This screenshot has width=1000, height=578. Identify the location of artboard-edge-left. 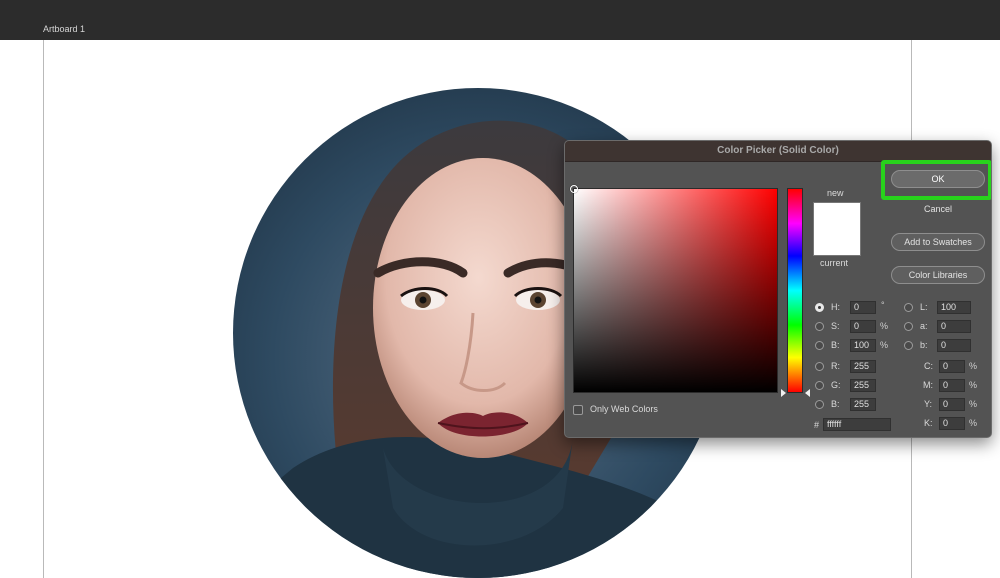
(43, 309).